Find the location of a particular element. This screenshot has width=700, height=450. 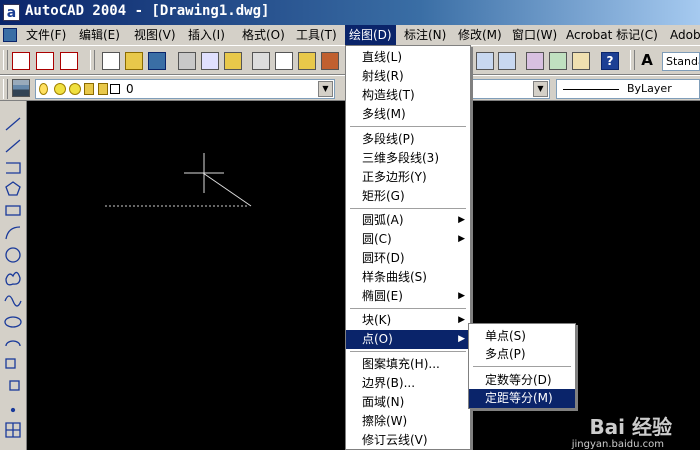

draw-toolbar is located at coordinates (13, 275).